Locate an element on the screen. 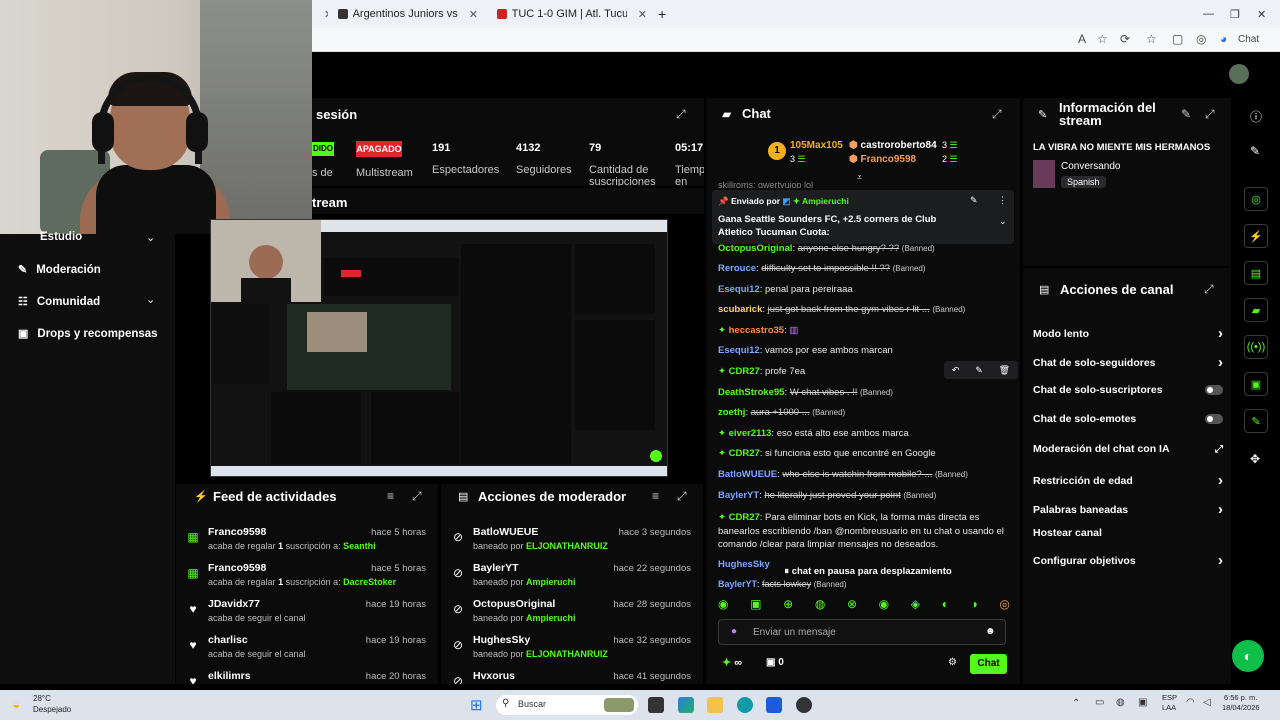  weather-icon: ◒ is located at coordinates (16, 704).